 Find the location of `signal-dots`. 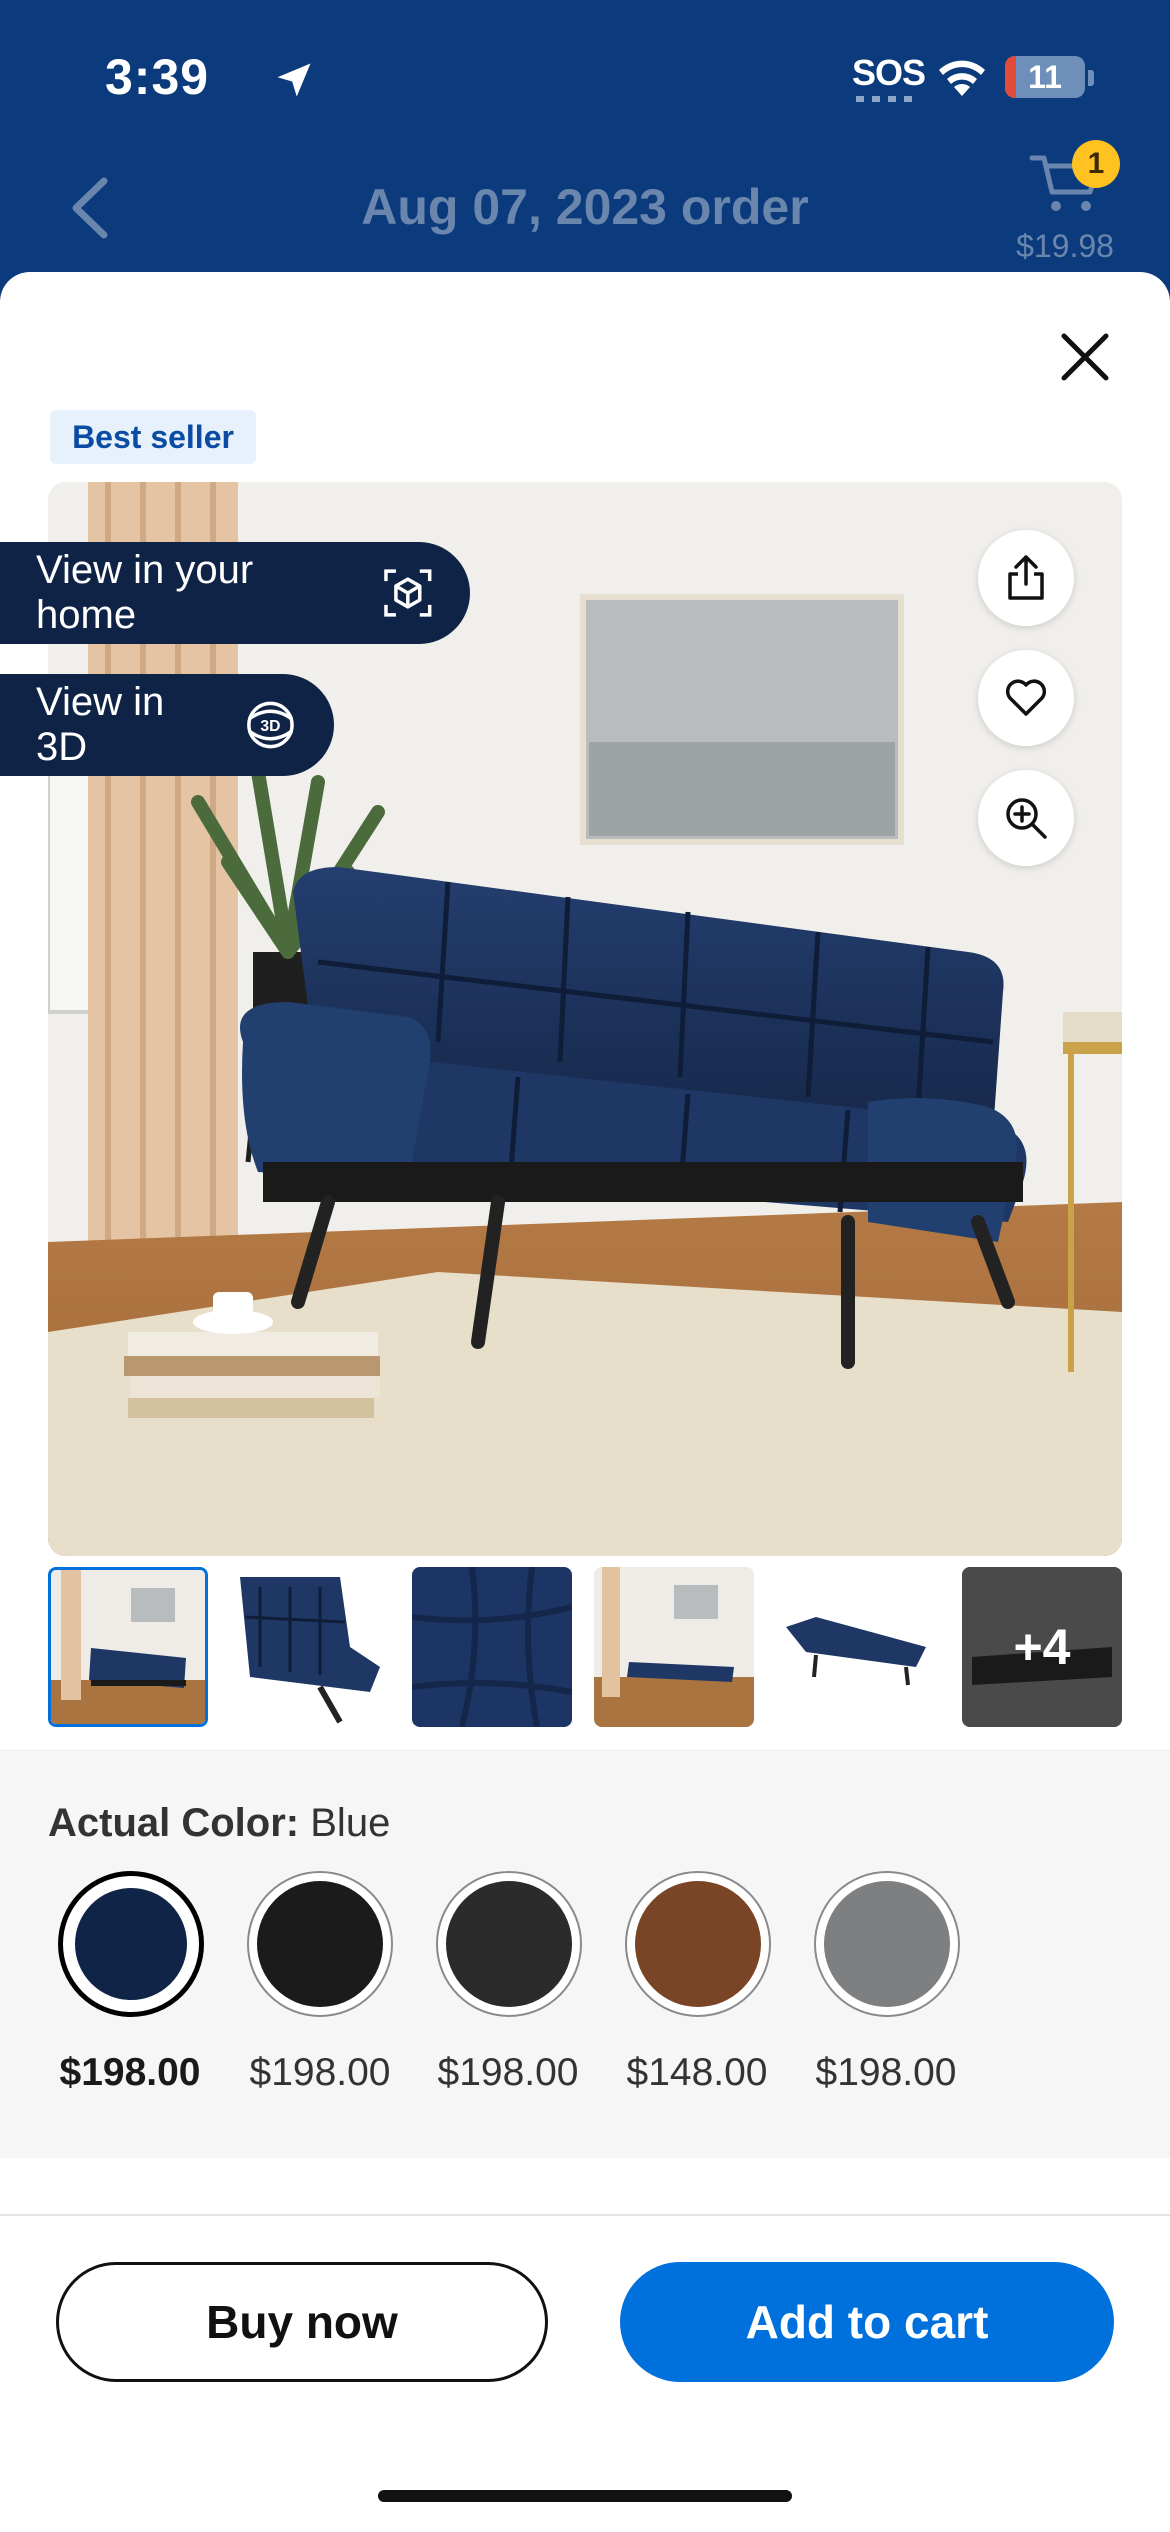

signal-dots is located at coordinates (887, 99).